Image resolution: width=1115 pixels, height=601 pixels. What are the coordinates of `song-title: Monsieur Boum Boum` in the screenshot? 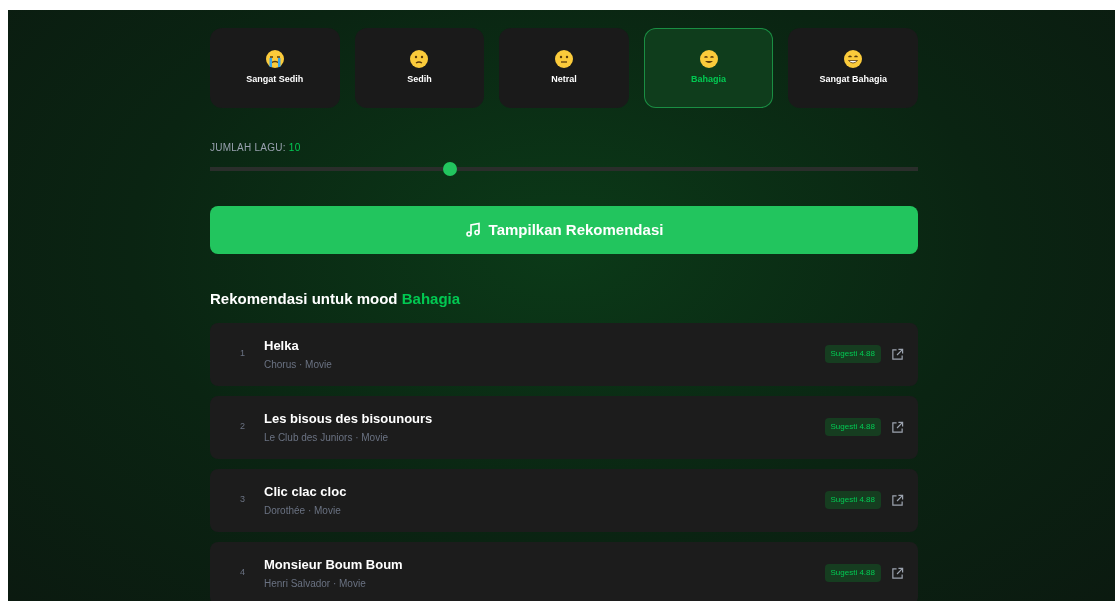 It's located at (334, 564).